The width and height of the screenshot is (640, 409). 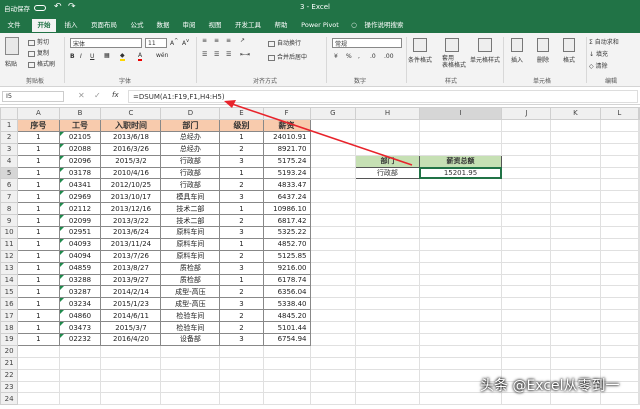 What do you see at coordinates (318, 133) in the screenshot?
I see `annotation-arrow` at bounding box center [318, 133].